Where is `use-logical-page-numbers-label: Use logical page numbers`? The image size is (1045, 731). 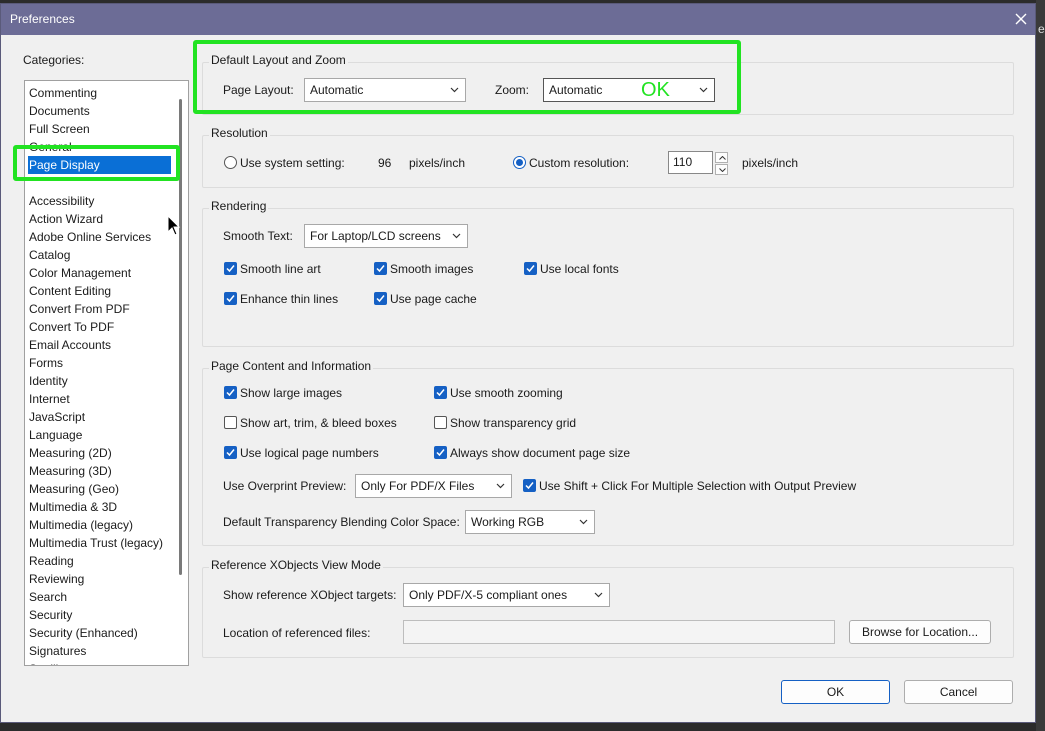
use-logical-page-numbers-label: Use logical page numbers is located at coordinates (309, 453).